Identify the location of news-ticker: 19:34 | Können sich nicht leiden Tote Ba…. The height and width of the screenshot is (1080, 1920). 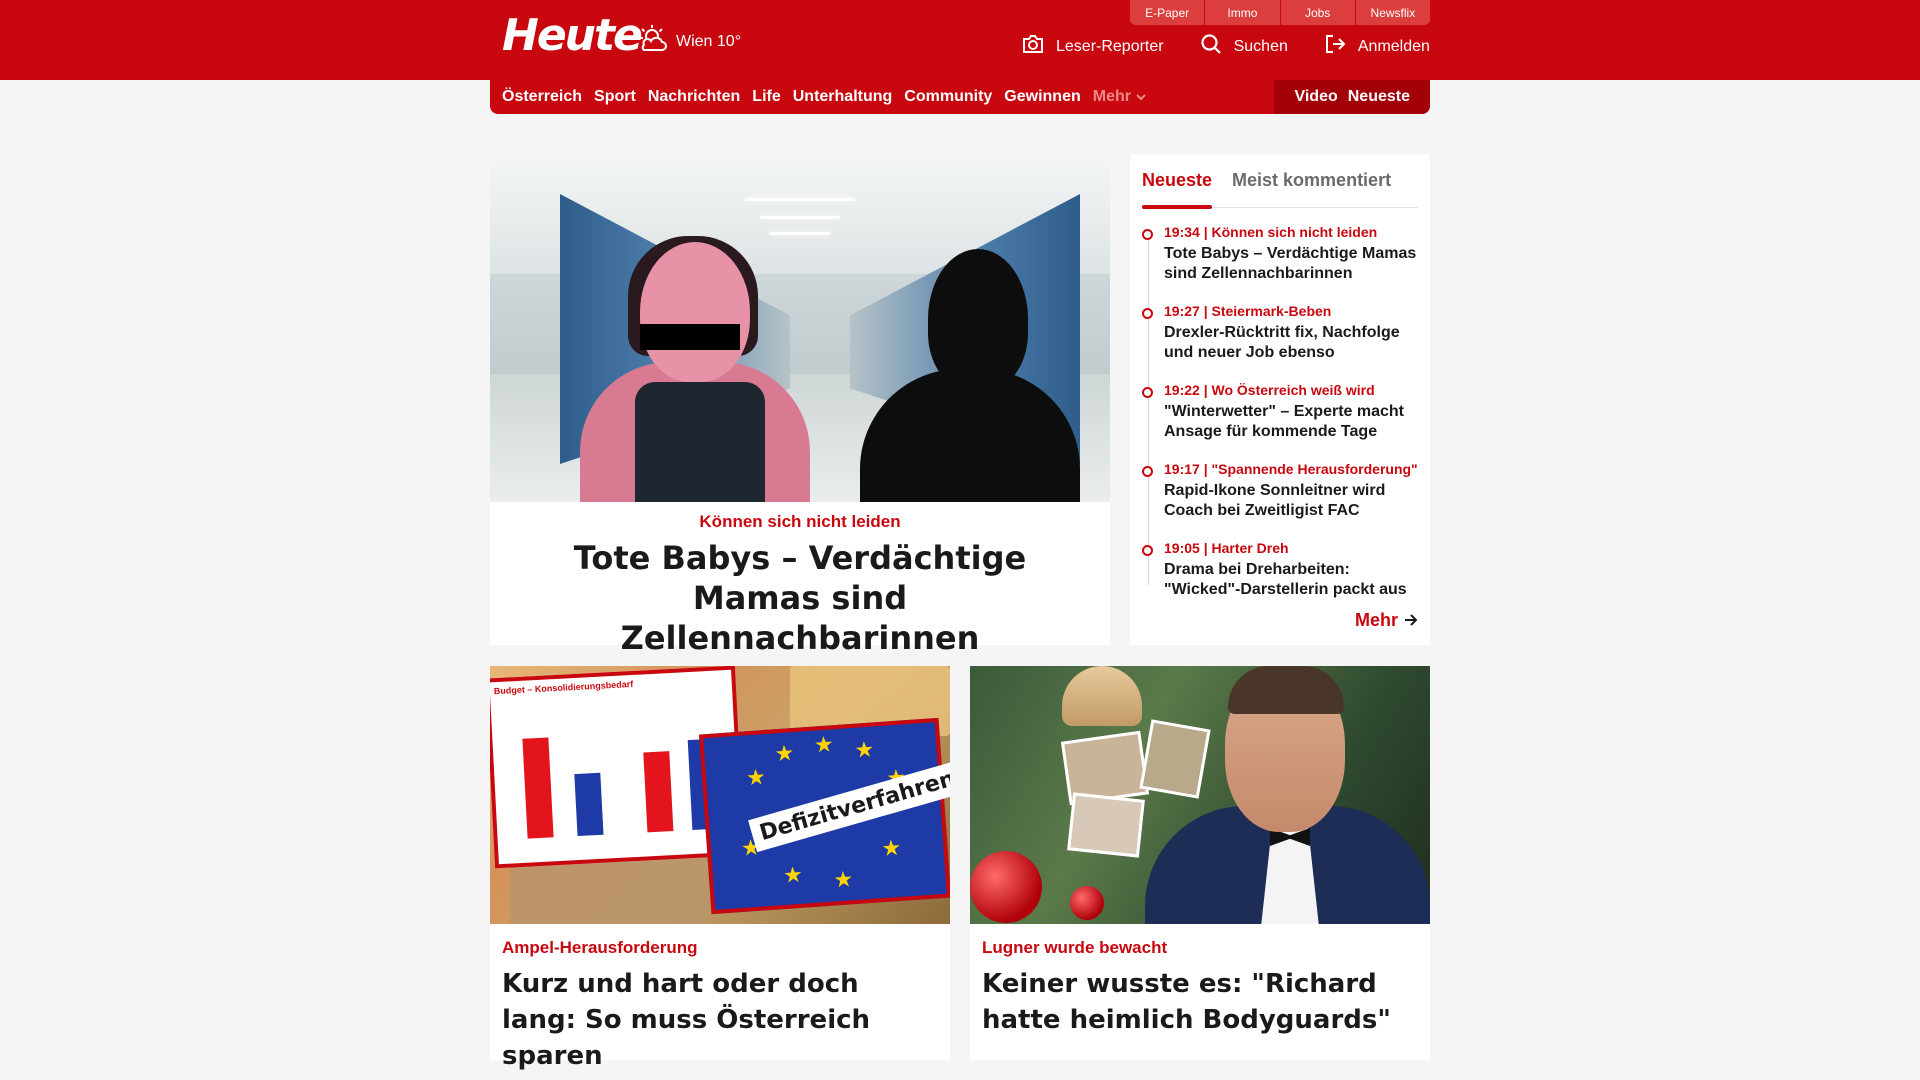
(1280, 421).